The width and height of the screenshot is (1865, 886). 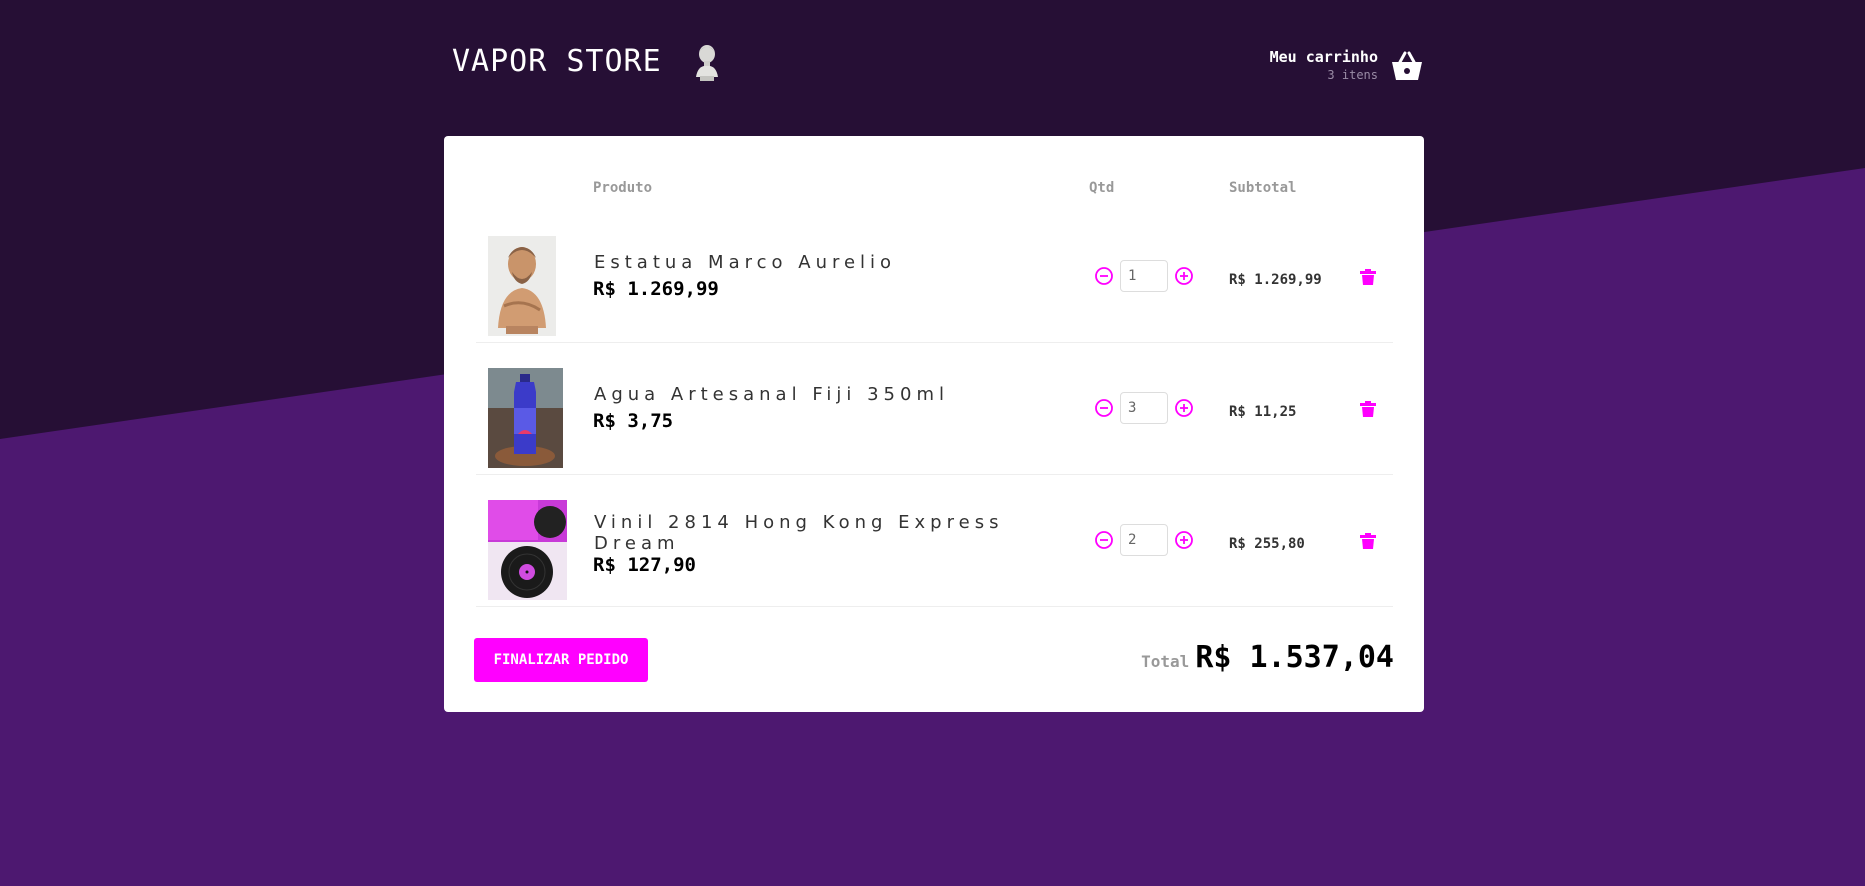 What do you see at coordinates (561, 660) in the screenshot?
I see `finalize-order-button: FINALIZAR PEDIDO` at bounding box center [561, 660].